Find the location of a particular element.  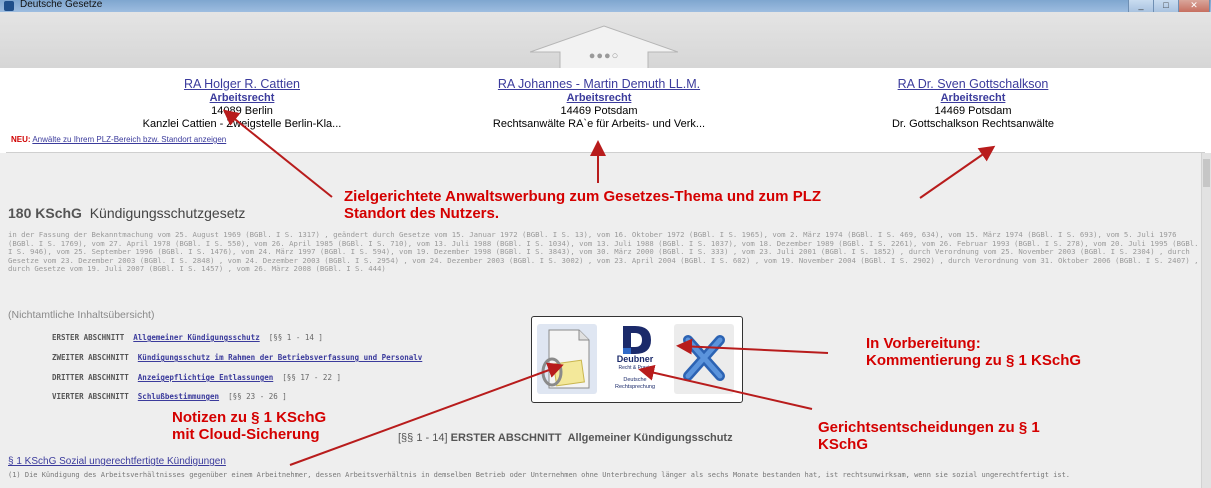

arrow-to-notes is located at coordinates (426, 414).